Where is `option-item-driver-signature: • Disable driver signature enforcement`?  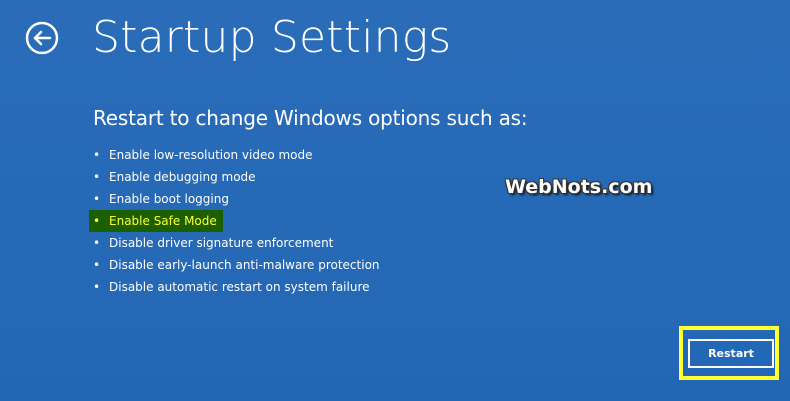
option-item-driver-signature: • Disable driver signature enforcement is located at coordinates (236, 243).